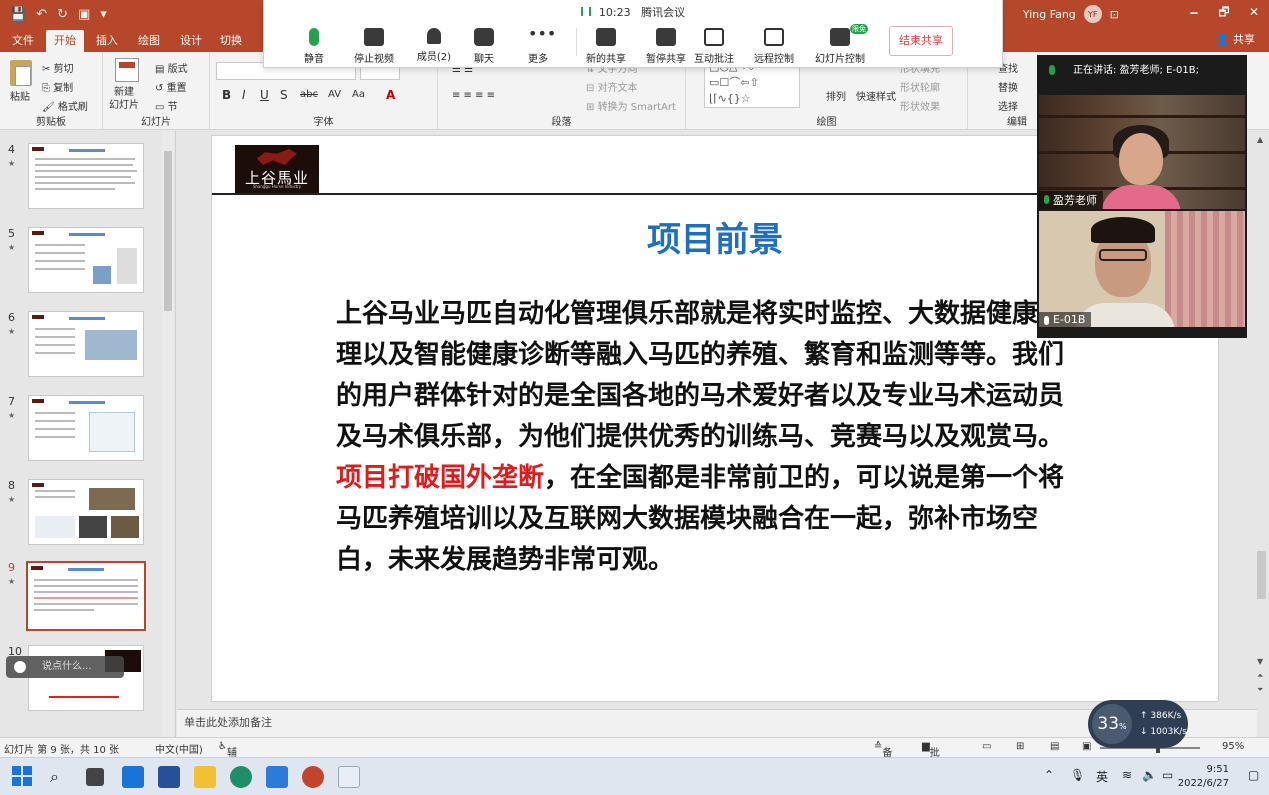 Image resolution: width=1269 pixels, height=795 pixels. I want to click on tab-file: 文件, so click(23, 41).